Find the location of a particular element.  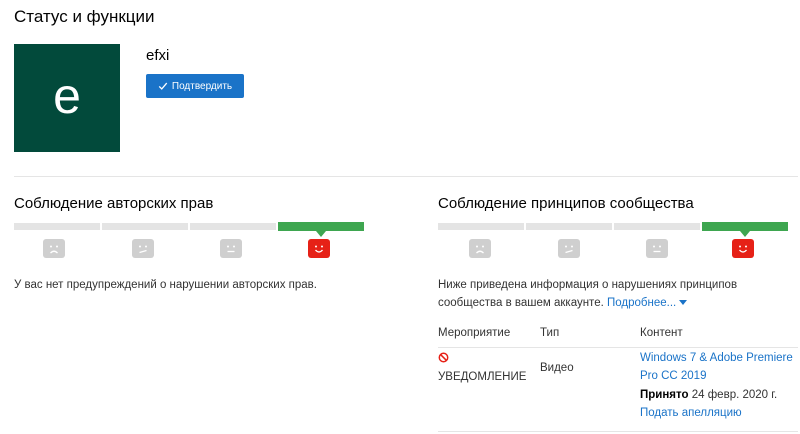

page-title: Статус и функции is located at coordinates (84, 16).